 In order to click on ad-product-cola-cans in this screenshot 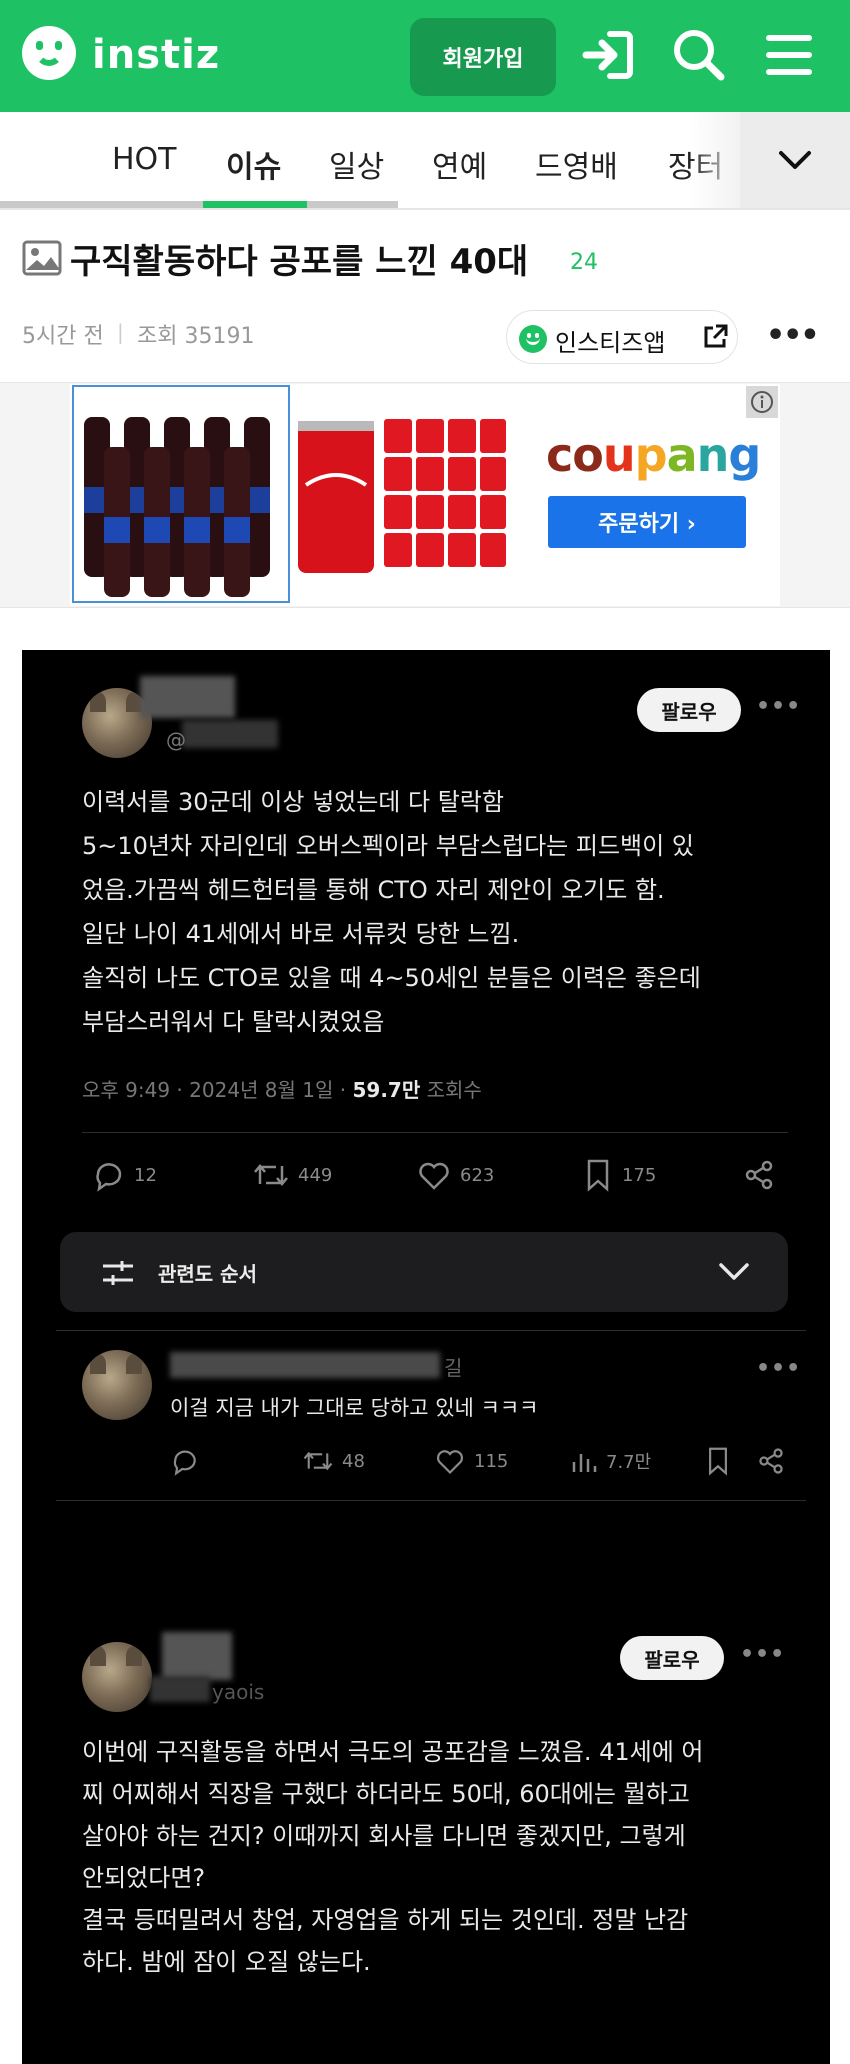, I will do `click(401, 494)`.